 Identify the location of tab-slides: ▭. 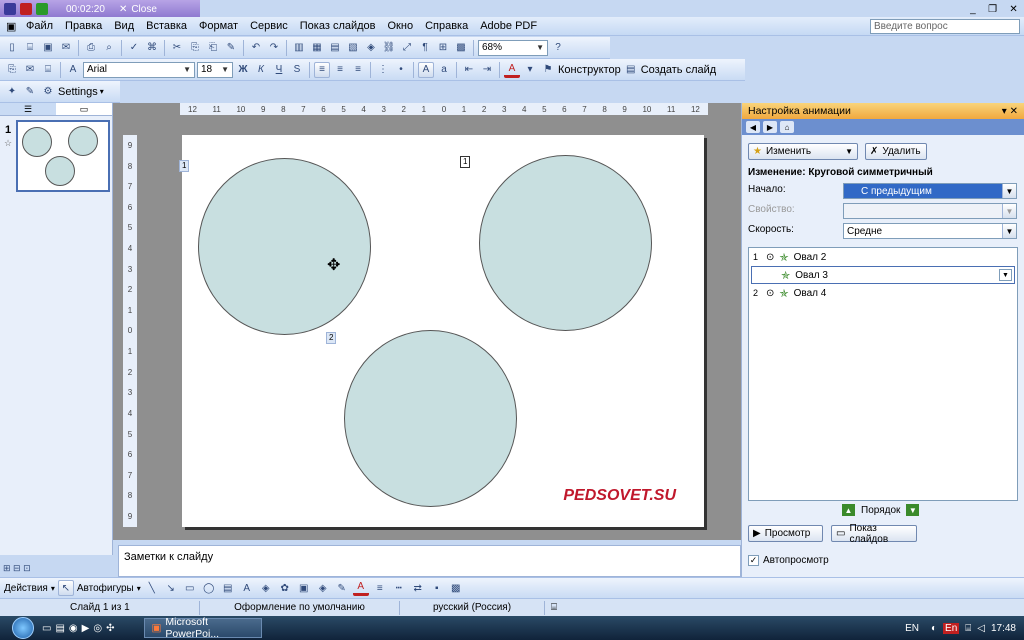
(84, 109).